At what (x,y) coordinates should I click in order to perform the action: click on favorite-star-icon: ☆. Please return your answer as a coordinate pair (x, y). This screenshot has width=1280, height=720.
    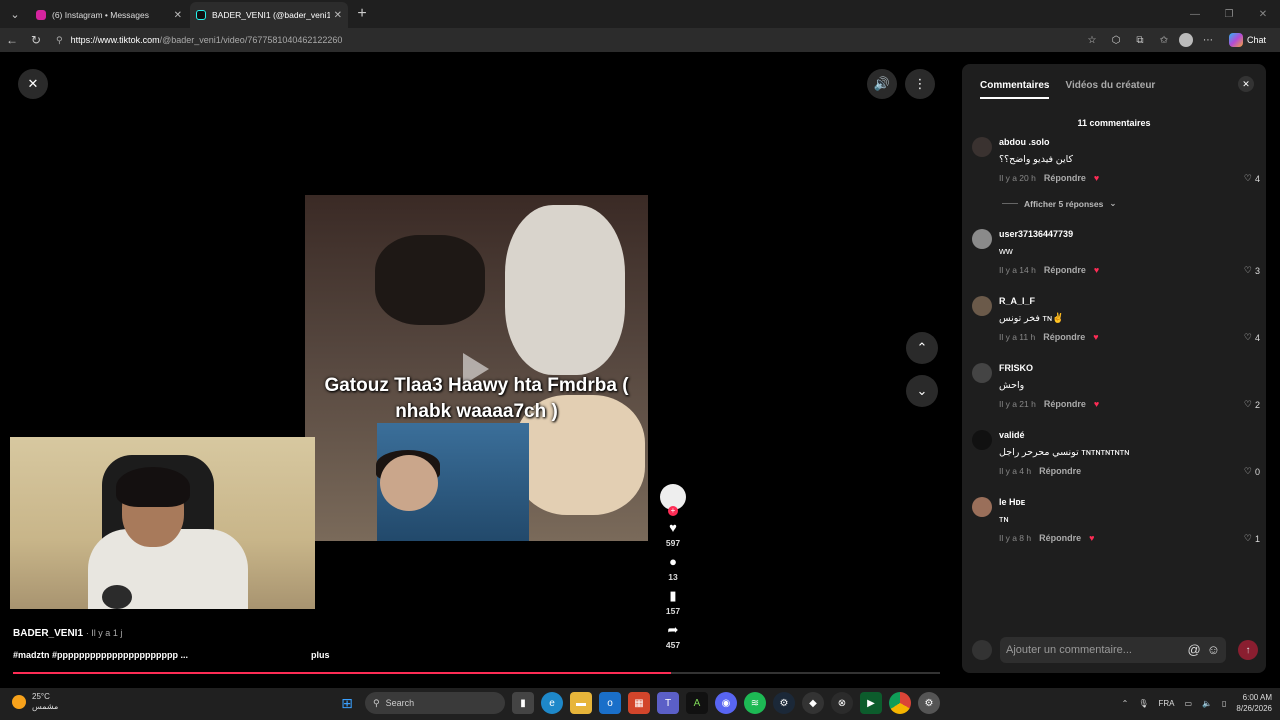
    Looking at the image, I should click on (1092, 40).